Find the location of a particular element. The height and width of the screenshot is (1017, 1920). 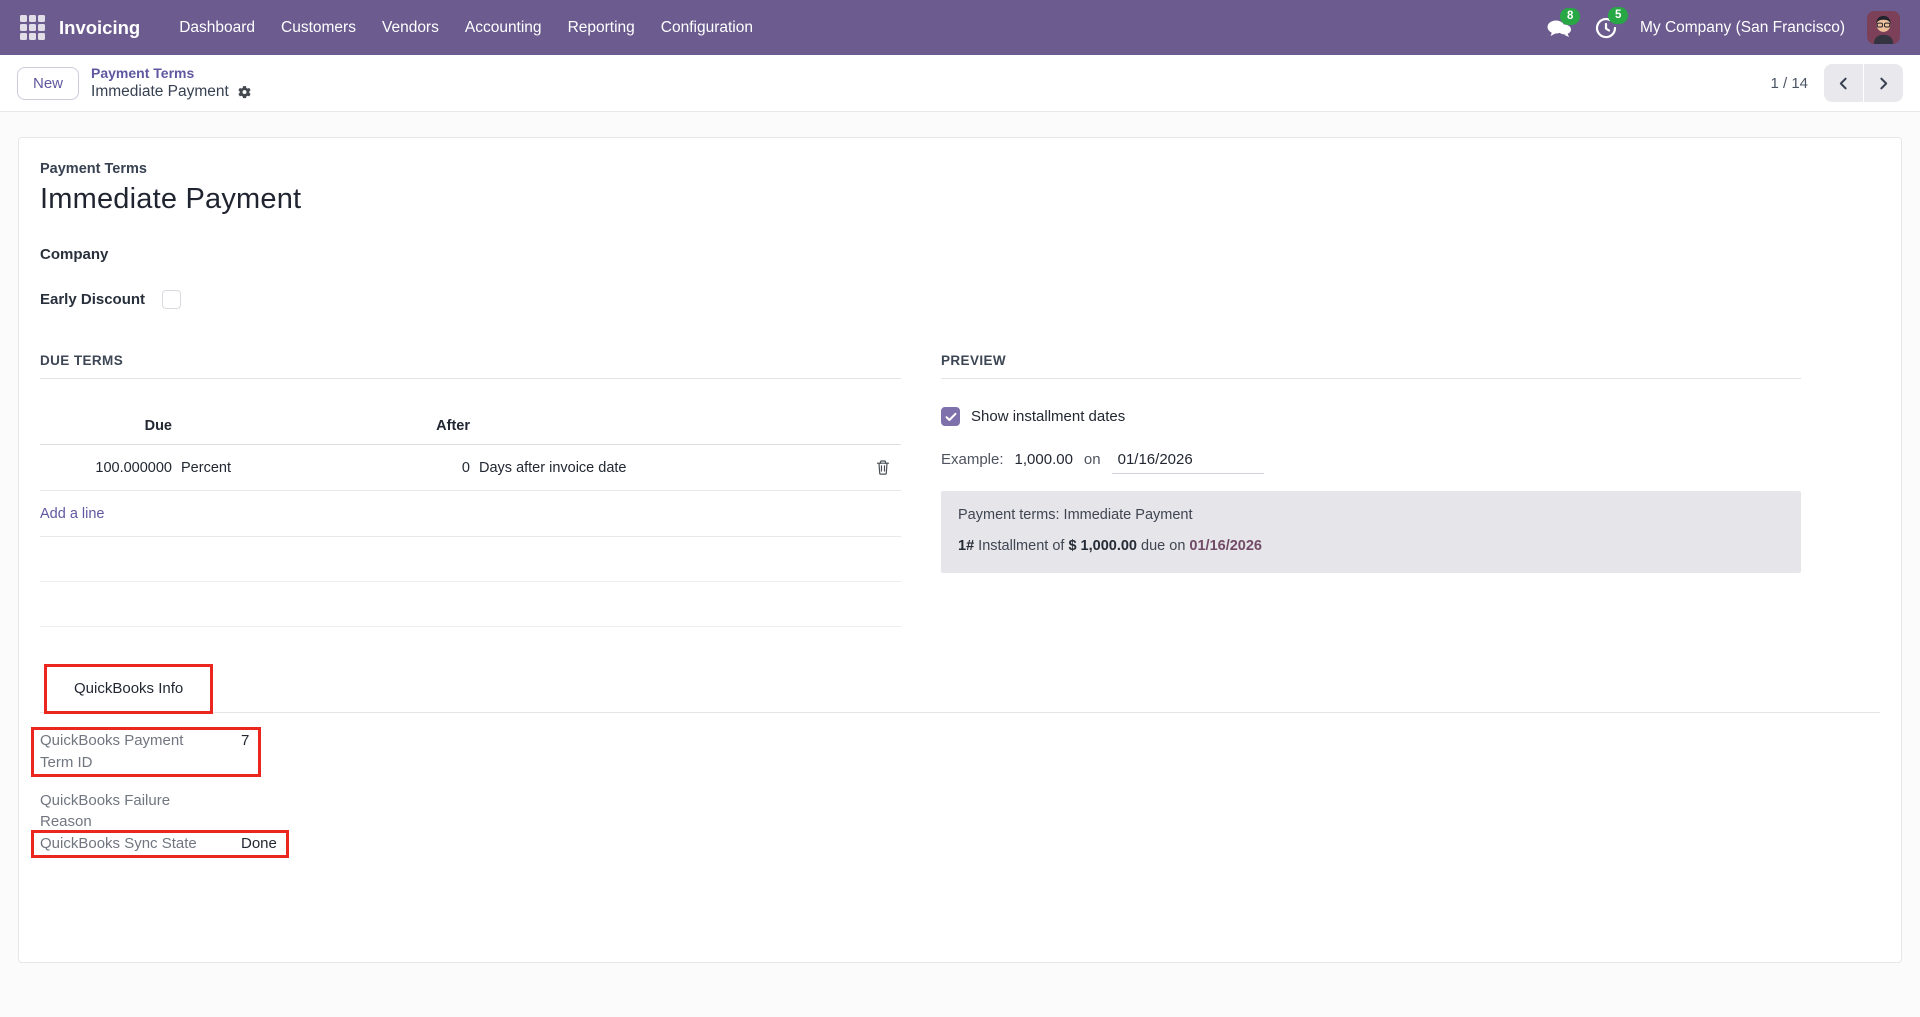

checkmark-icon is located at coordinates (950, 416).